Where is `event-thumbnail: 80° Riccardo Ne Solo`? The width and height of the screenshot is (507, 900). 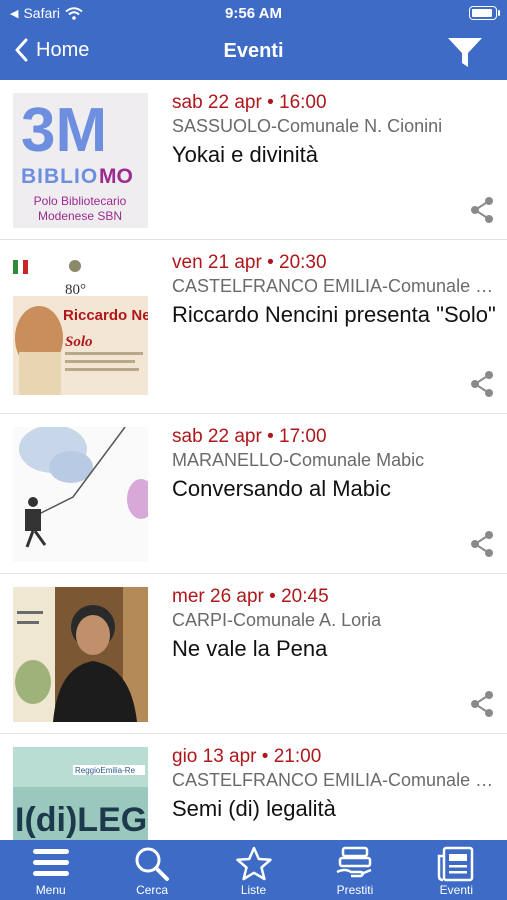 event-thumbnail: 80° Riccardo Ne Solo is located at coordinates (80, 327).